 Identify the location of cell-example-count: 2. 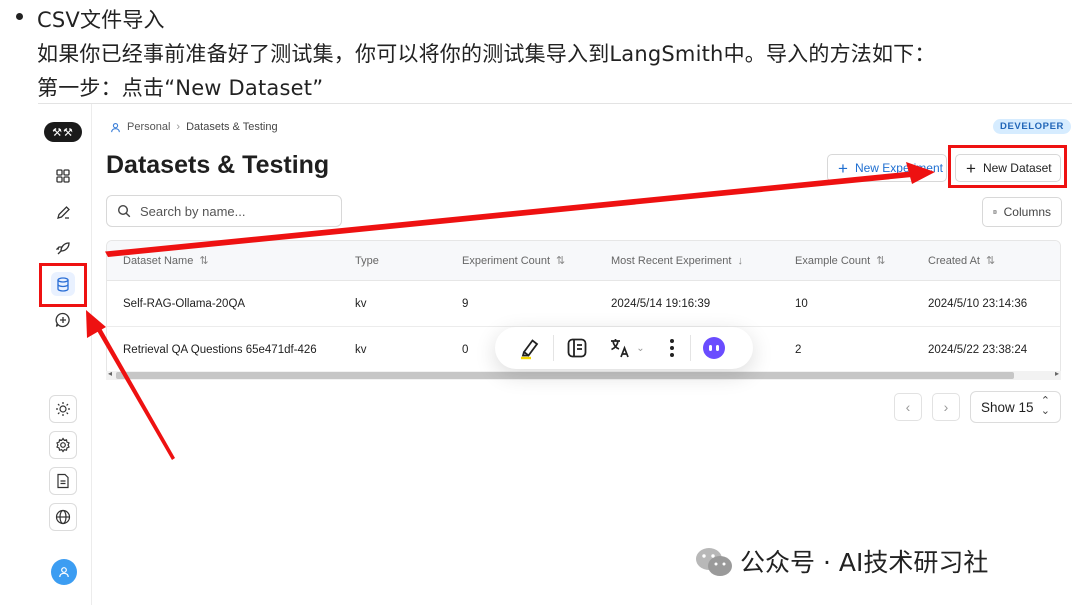
(798, 349).